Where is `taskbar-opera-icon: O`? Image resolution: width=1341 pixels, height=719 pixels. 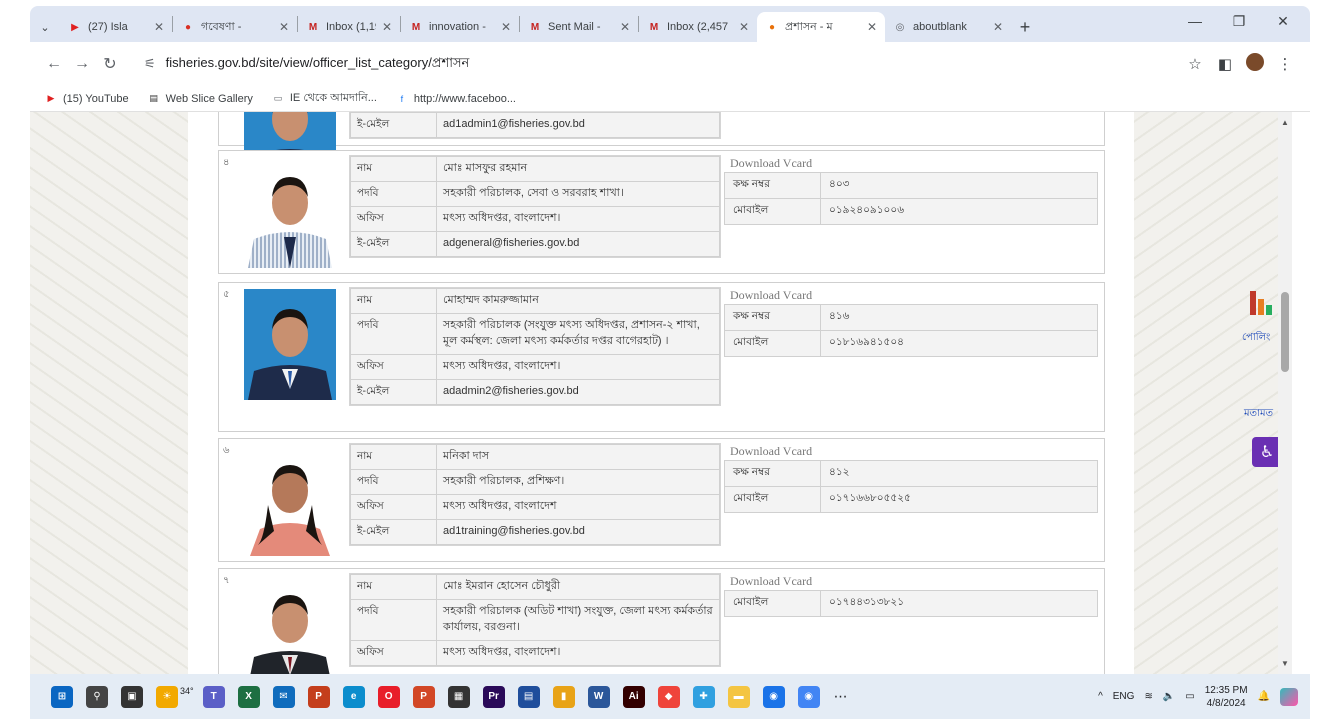
taskbar-opera-icon: O is located at coordinates (389, 697).